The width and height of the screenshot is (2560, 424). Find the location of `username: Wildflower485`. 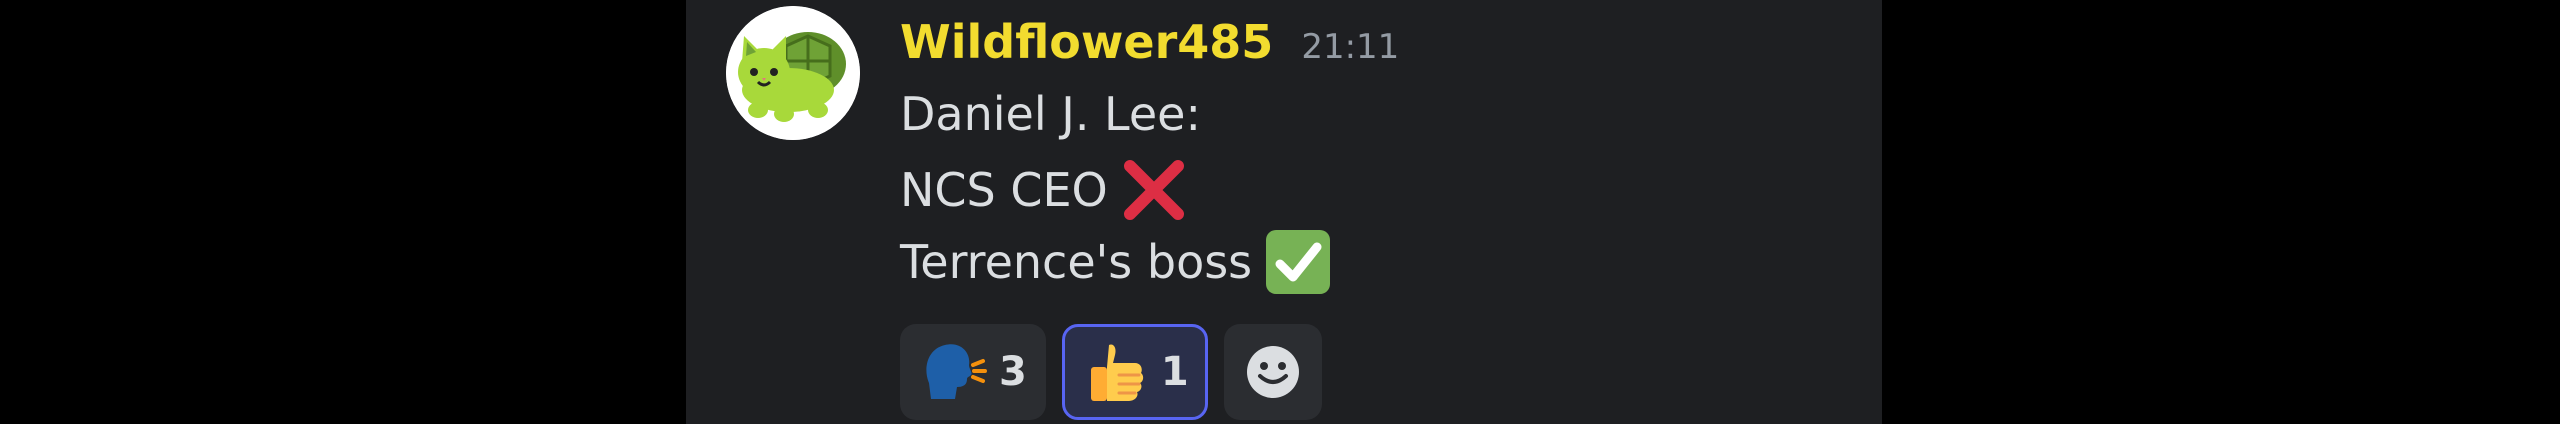

username: Wildflower485 is located at coordinates (1086, 42).